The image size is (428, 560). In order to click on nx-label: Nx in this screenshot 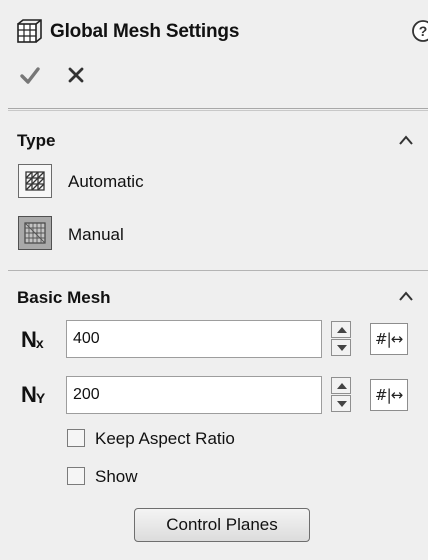, I will do `click(32, 340)`.